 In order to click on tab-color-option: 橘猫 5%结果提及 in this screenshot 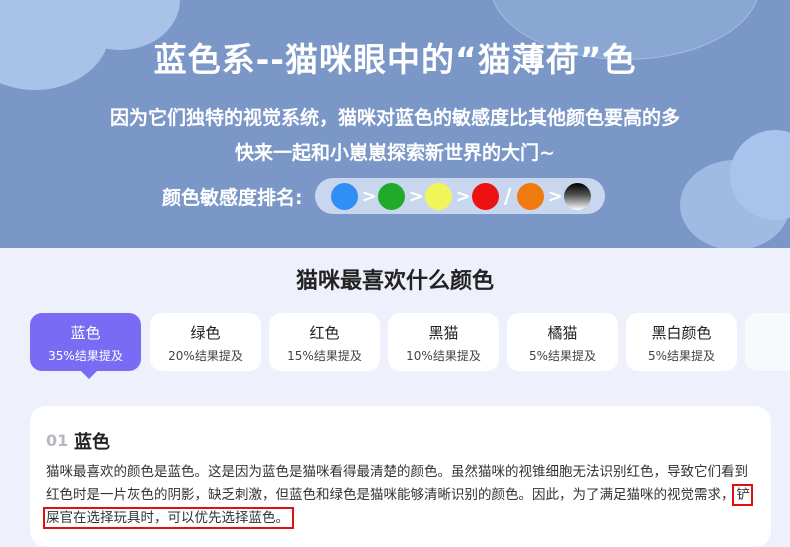, I will do `click(562, 342)`.